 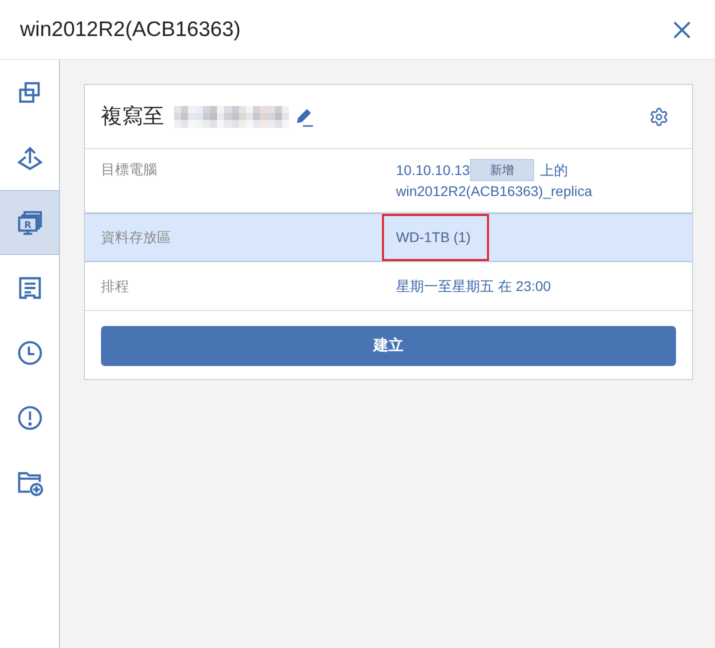 I want to click on window-title: win2012R2(ACB16363), so click(x=130, y=29).